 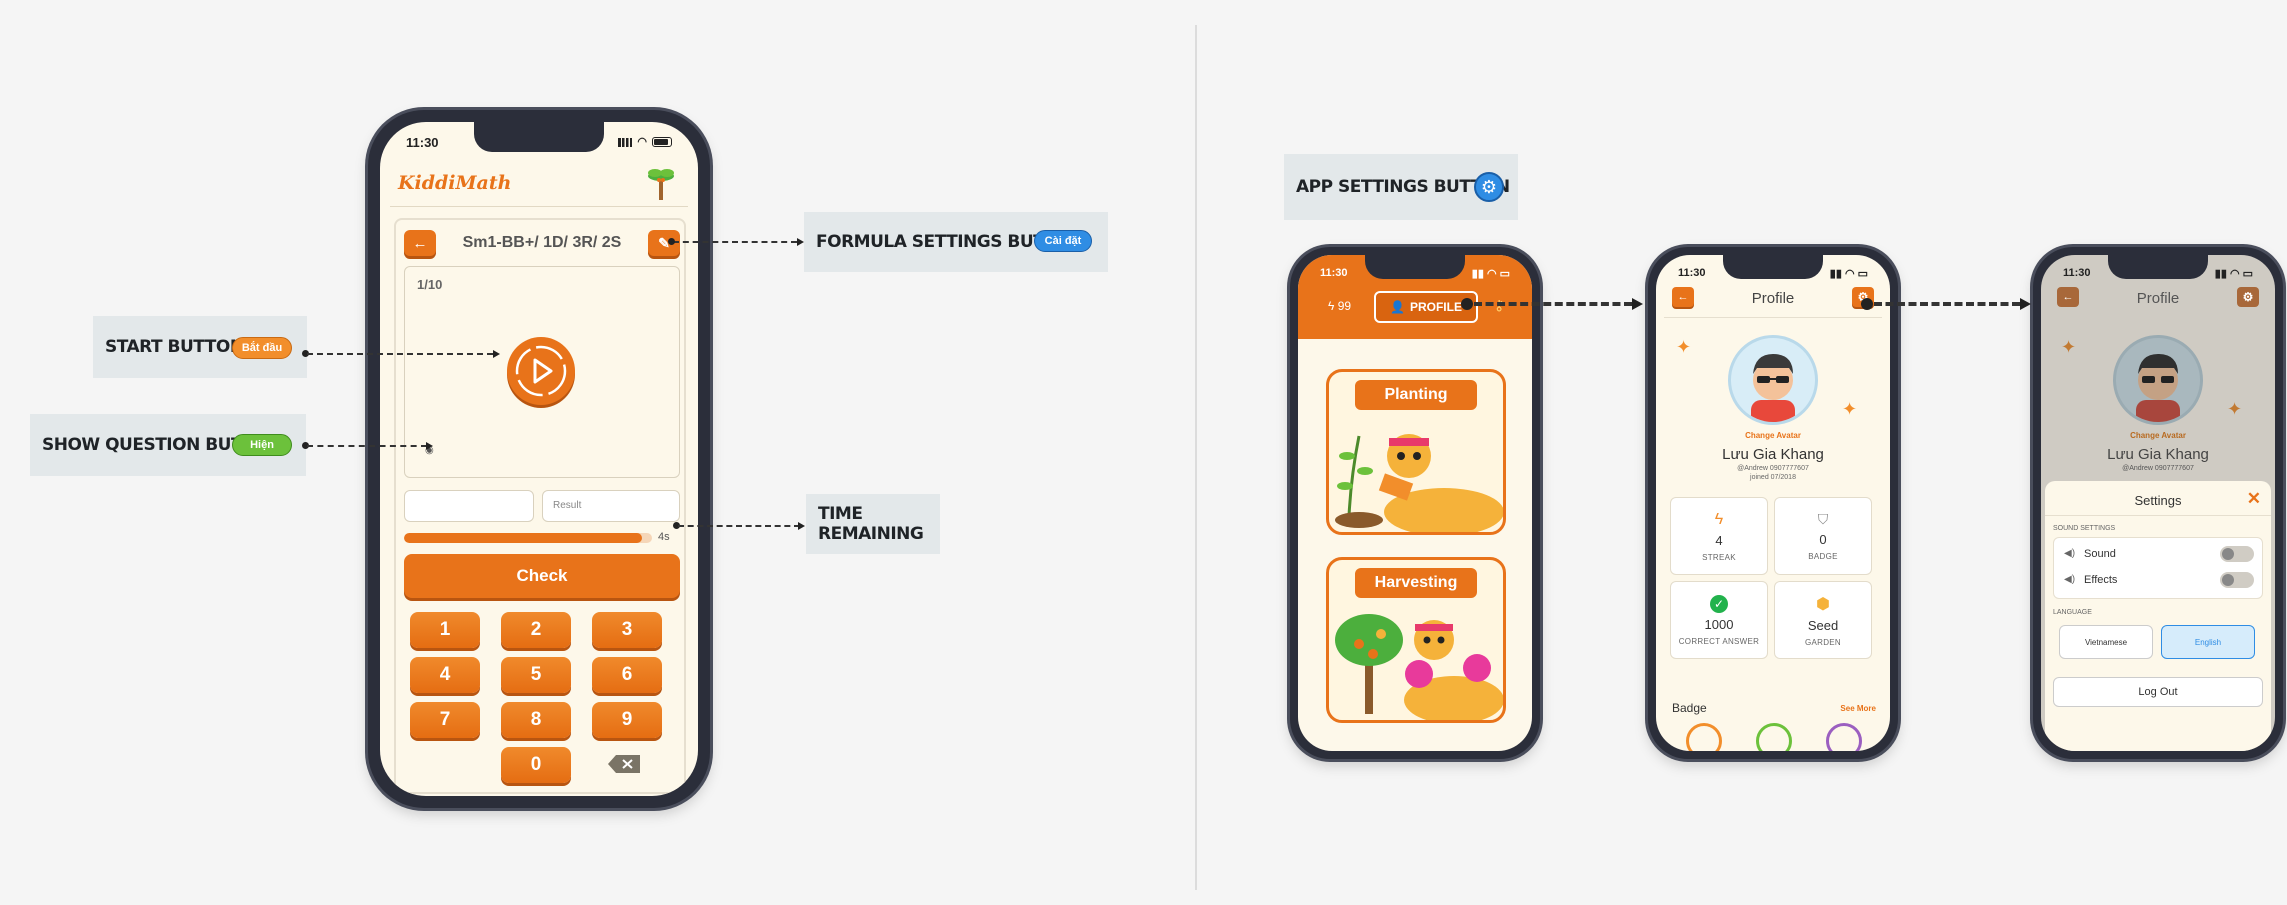 I want to click on time-remaining-bar, so click(x=528, y=538).